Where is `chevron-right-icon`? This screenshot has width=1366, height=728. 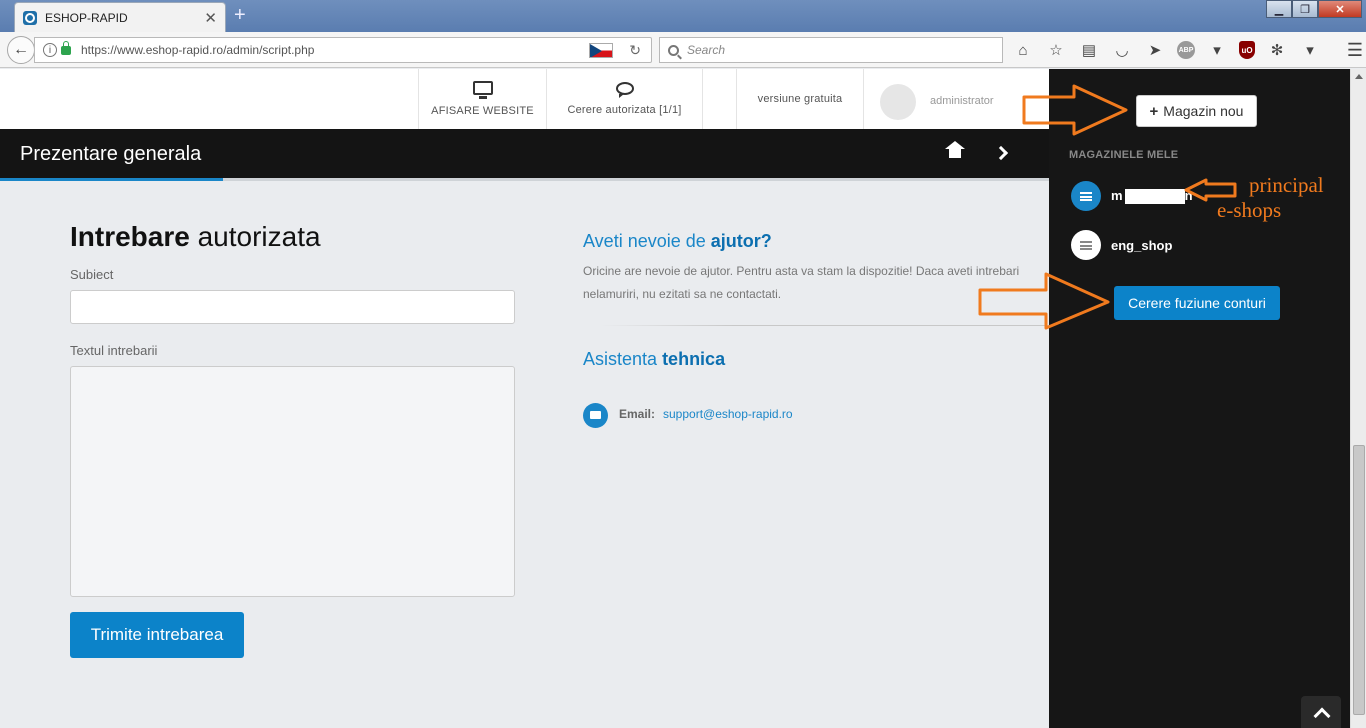 chevron-right-icon is located at coordinates (1001, 153).